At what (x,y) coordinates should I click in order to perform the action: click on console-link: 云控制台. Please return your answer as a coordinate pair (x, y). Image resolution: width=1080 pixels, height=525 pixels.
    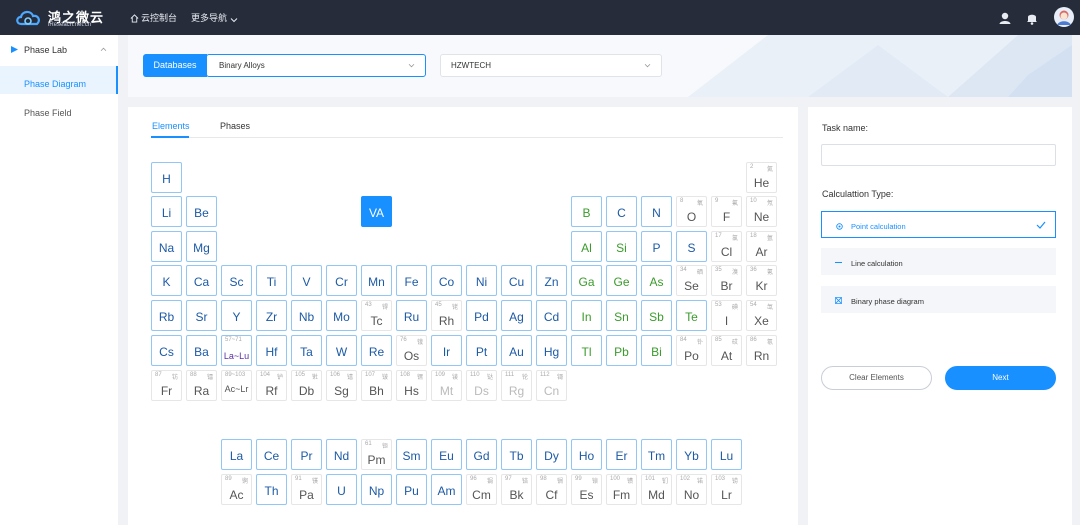
    Looking at the image, I should click on (153, 17).